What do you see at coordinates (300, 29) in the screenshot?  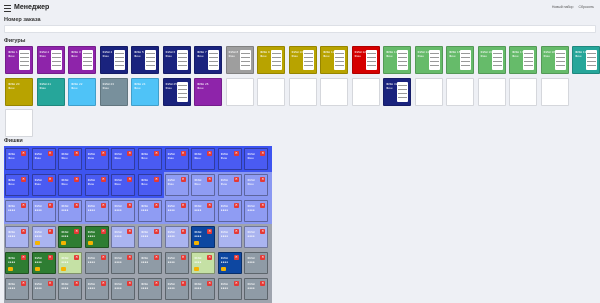 I see `order-number-input` at bounding box center [300, 29].